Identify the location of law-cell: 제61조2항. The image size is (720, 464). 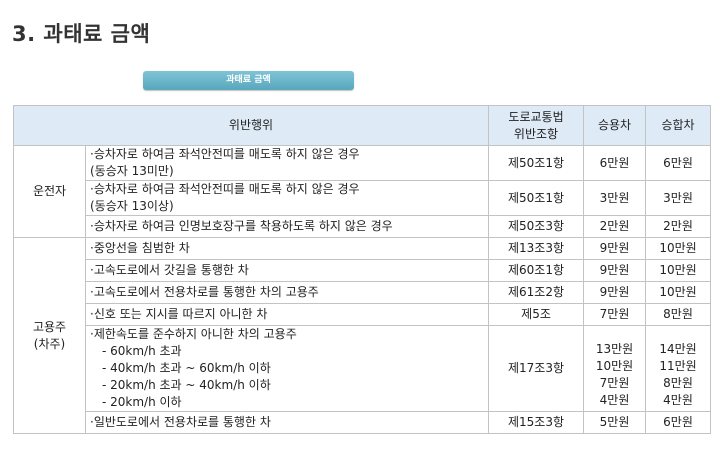
(536, 292).